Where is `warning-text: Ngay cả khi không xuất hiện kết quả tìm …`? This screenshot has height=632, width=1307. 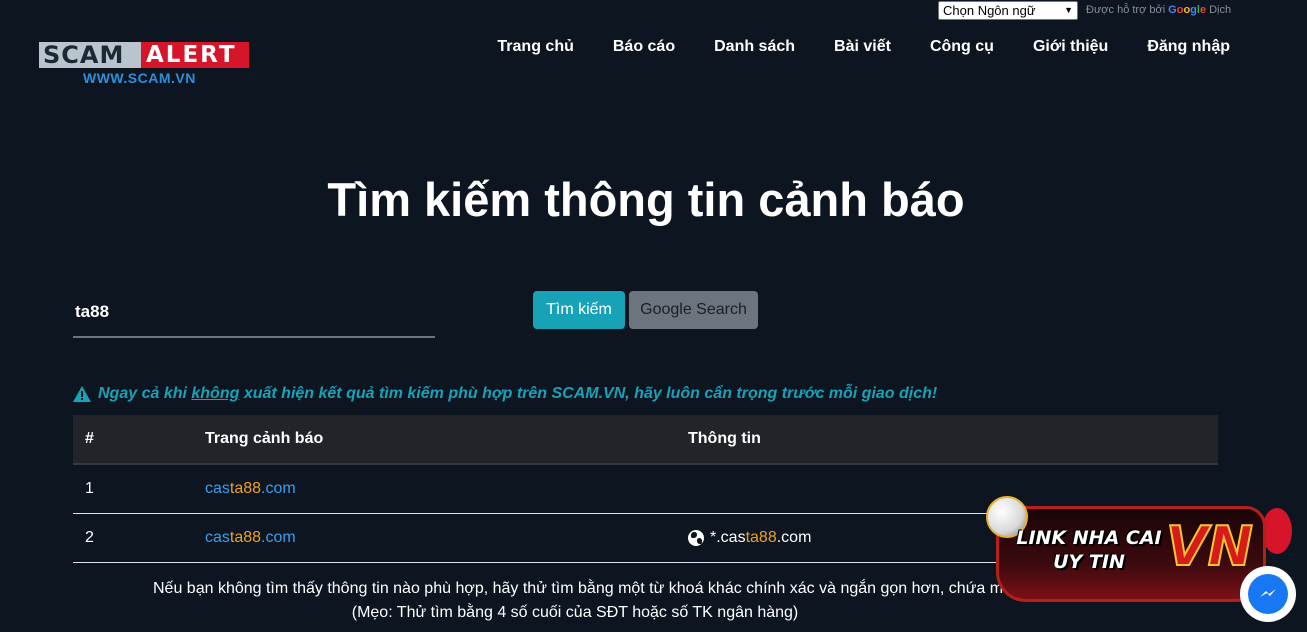 warning-text: Ngay cả khi không xuất hiện kết quả tìm … is located at coordinates (518, 393).